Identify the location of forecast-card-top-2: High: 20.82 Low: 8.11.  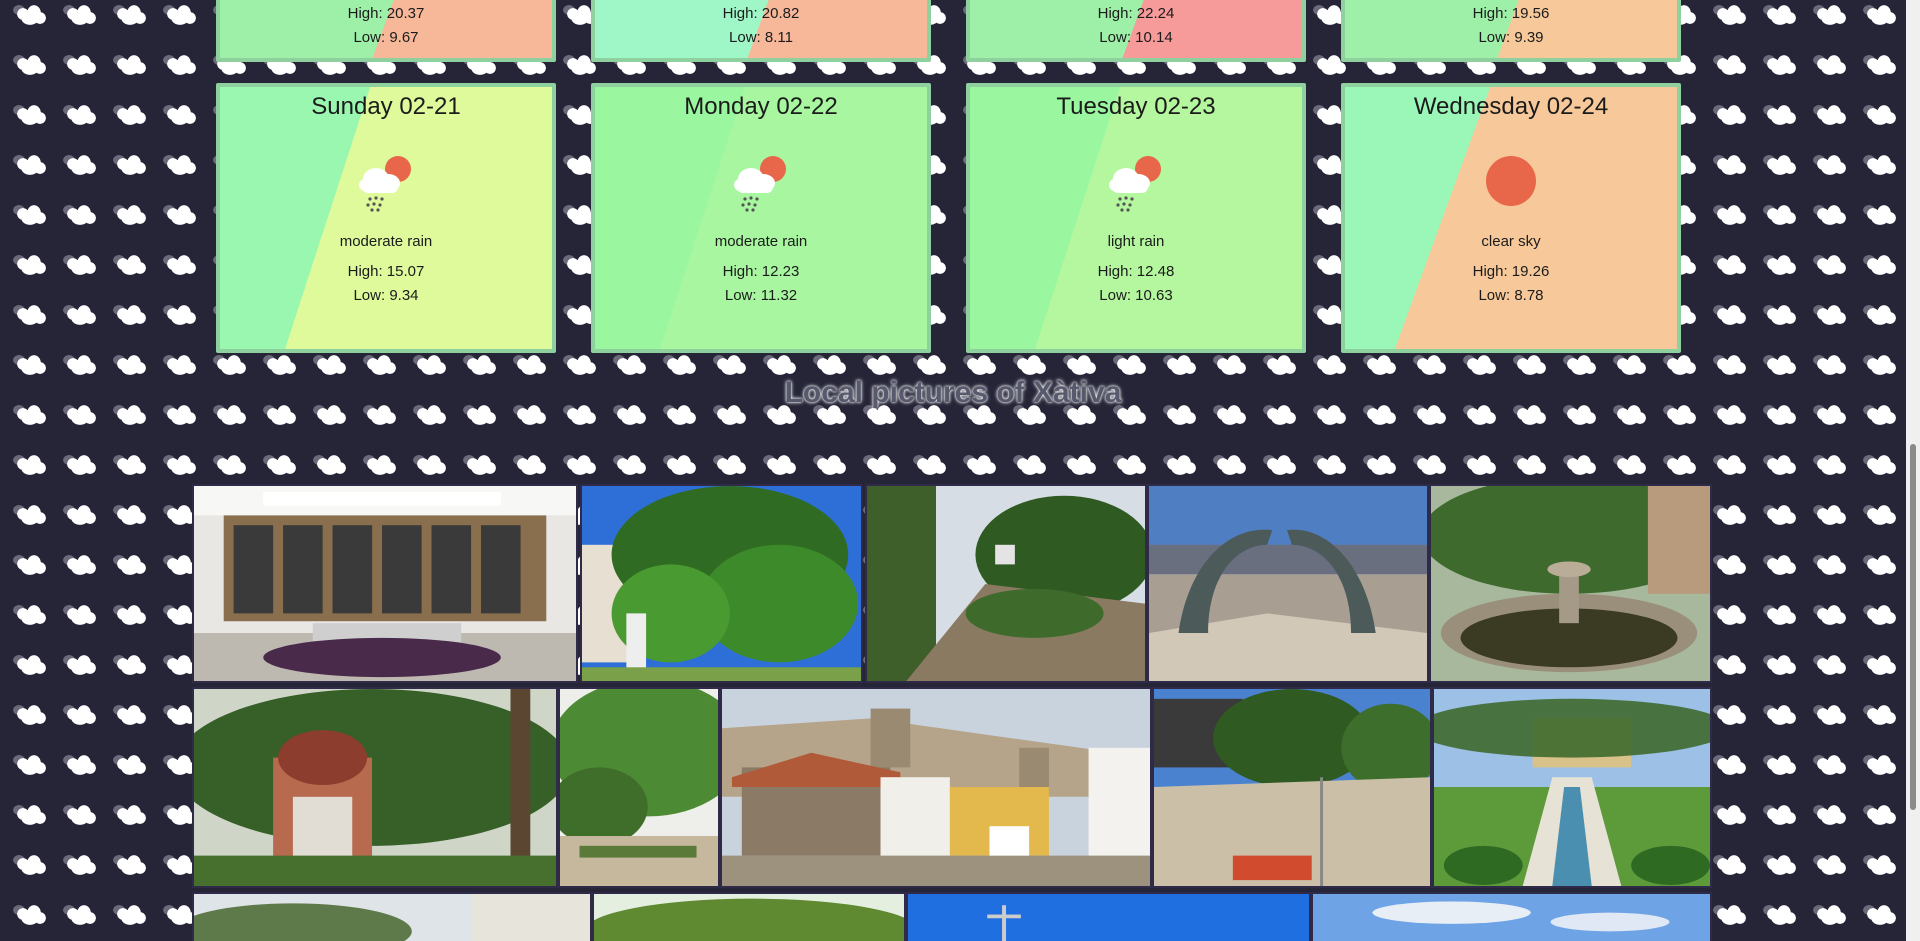
(761, 31).